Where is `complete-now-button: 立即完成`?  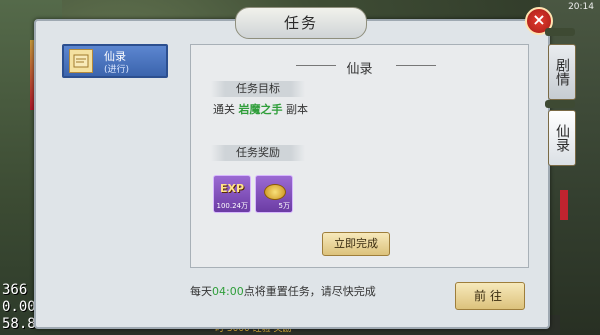
complete-now-button: 立即完成 is located at coordinates (356, 244).